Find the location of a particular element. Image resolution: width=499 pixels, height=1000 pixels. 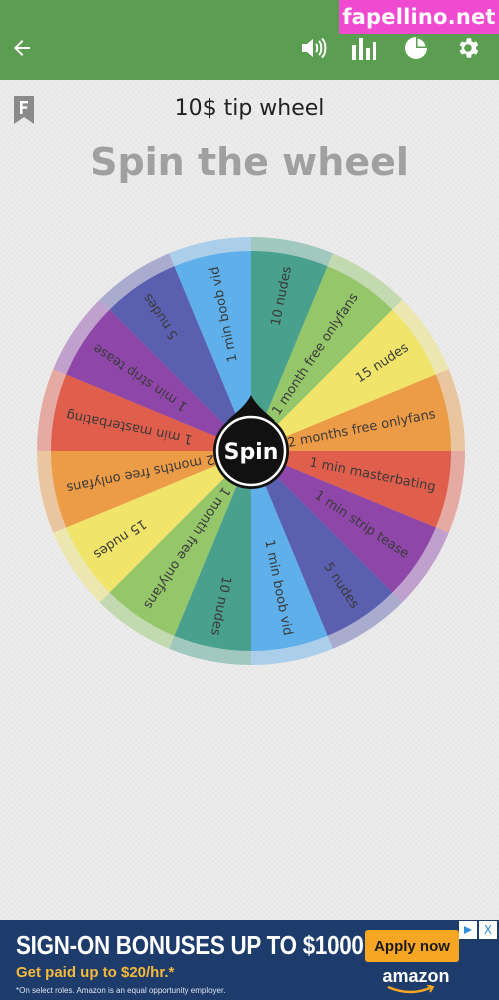

settings-button is located at coordinates (468, 48).